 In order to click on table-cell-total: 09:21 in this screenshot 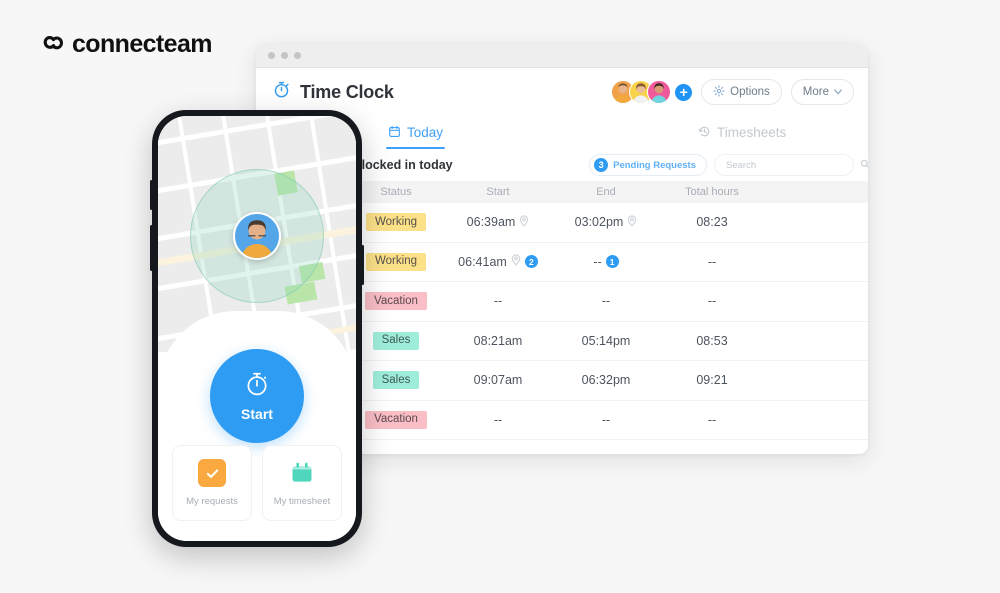, I will do `click(712, 380)`.